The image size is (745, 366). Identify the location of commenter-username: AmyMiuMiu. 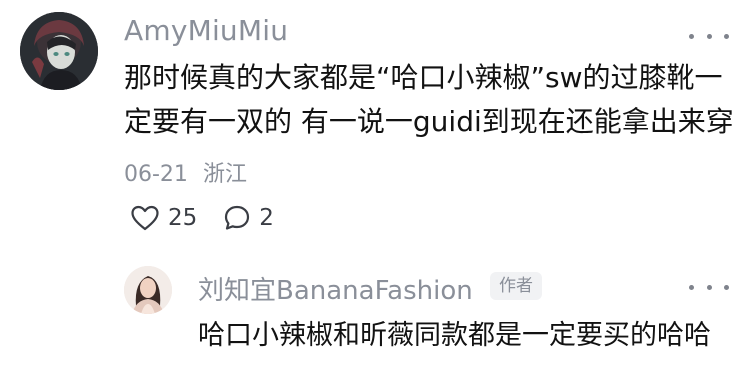
(206, 30).